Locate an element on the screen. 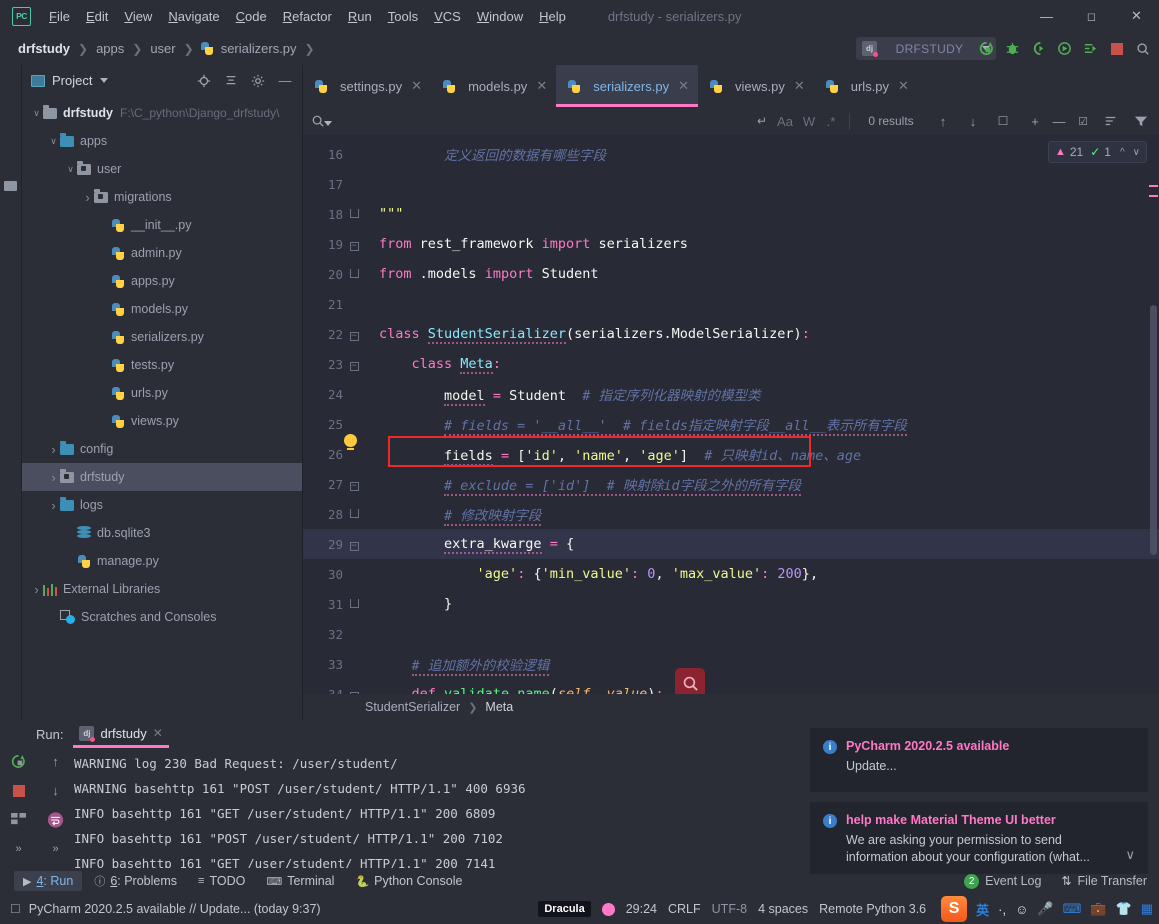 The image size is (1159, 924). punctuation-icon: ·, is located at coordinates (1002, 909).